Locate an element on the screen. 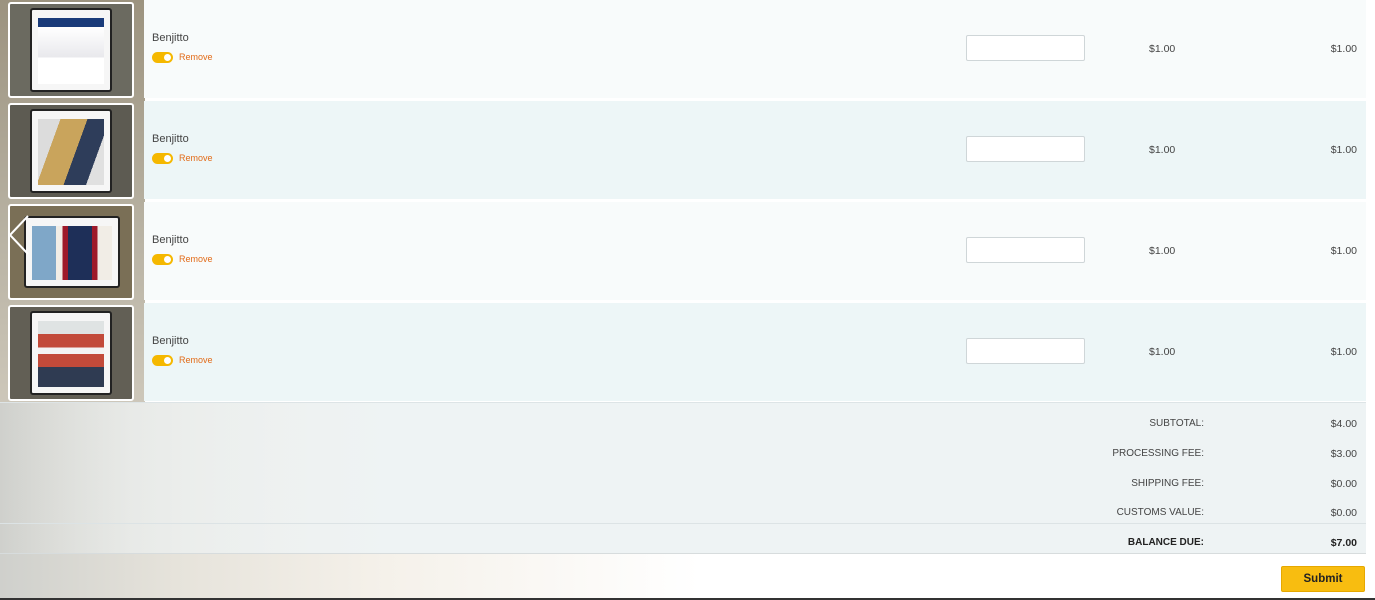  customs-value-value: $0.00 is located at coordinates (1343, 513).